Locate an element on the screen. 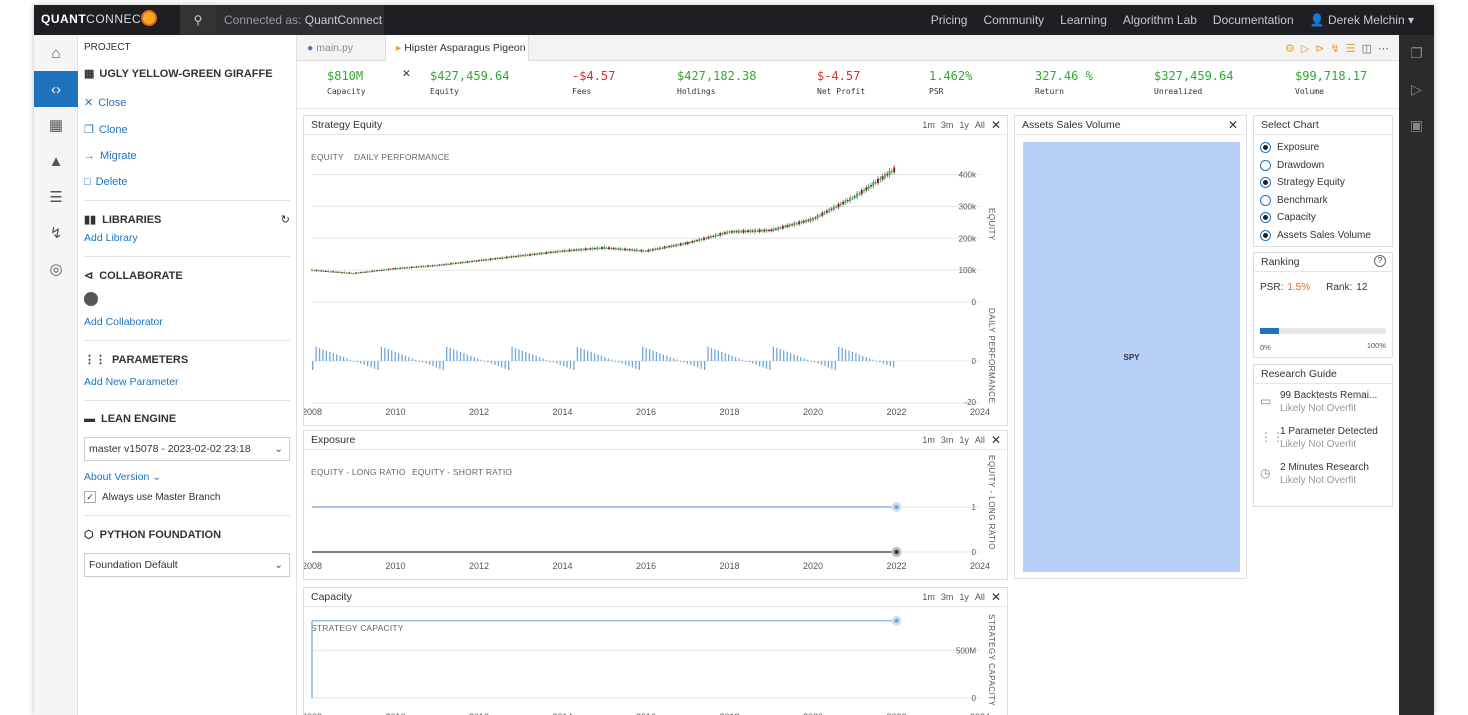 The image size is (1468, 715). nav-community: Community is located at coordinates (1013, 20).